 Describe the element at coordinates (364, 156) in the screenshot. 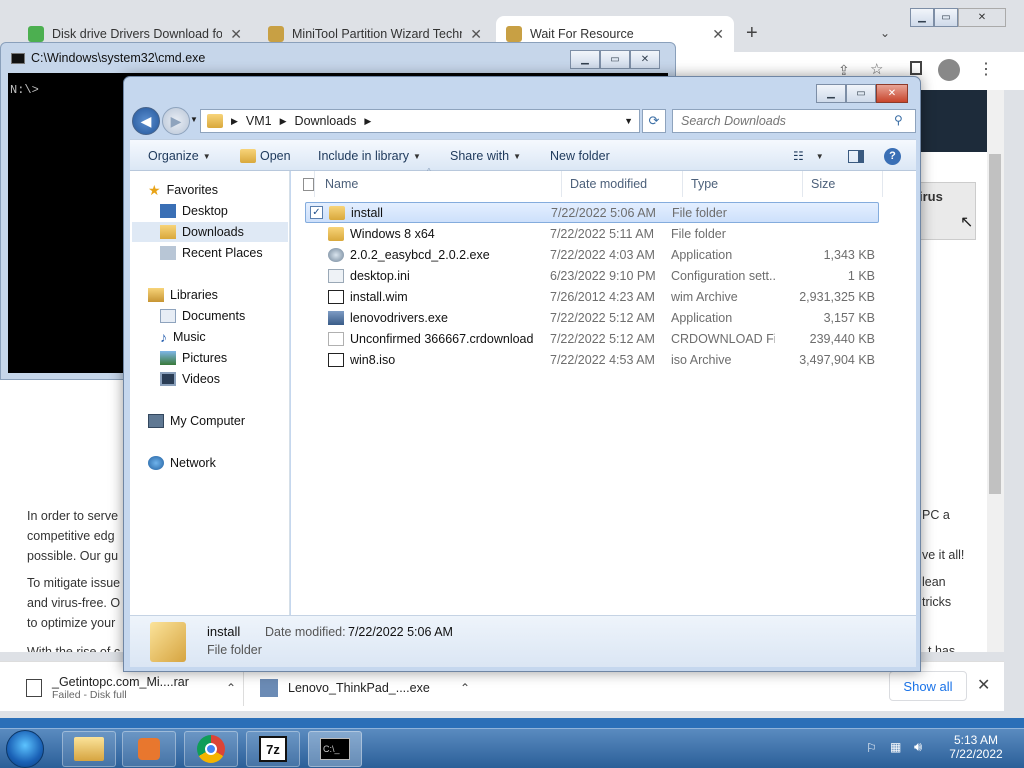

I see `include-in-library-label: Include in library` at that location.